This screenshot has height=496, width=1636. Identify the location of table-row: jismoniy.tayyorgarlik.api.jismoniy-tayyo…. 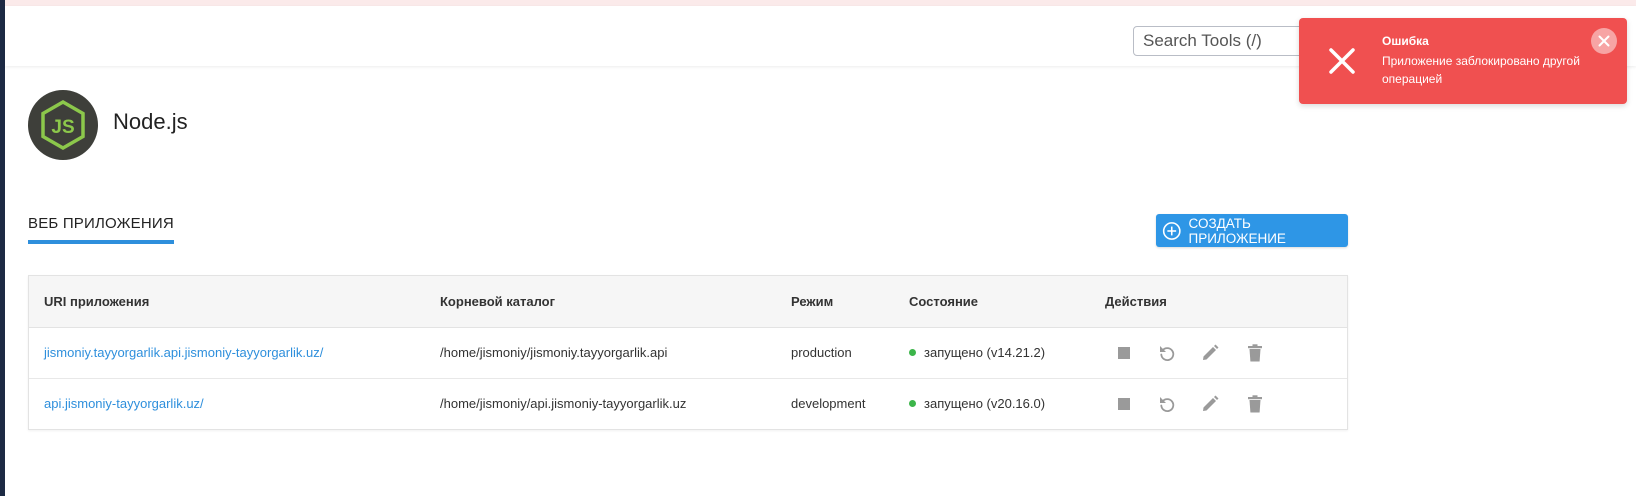
(688, 353).